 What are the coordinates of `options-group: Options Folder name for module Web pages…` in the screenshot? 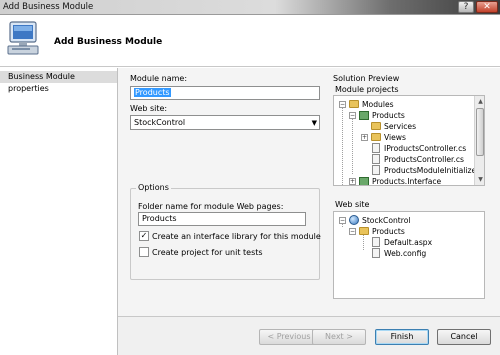 It's located at (225, 231).